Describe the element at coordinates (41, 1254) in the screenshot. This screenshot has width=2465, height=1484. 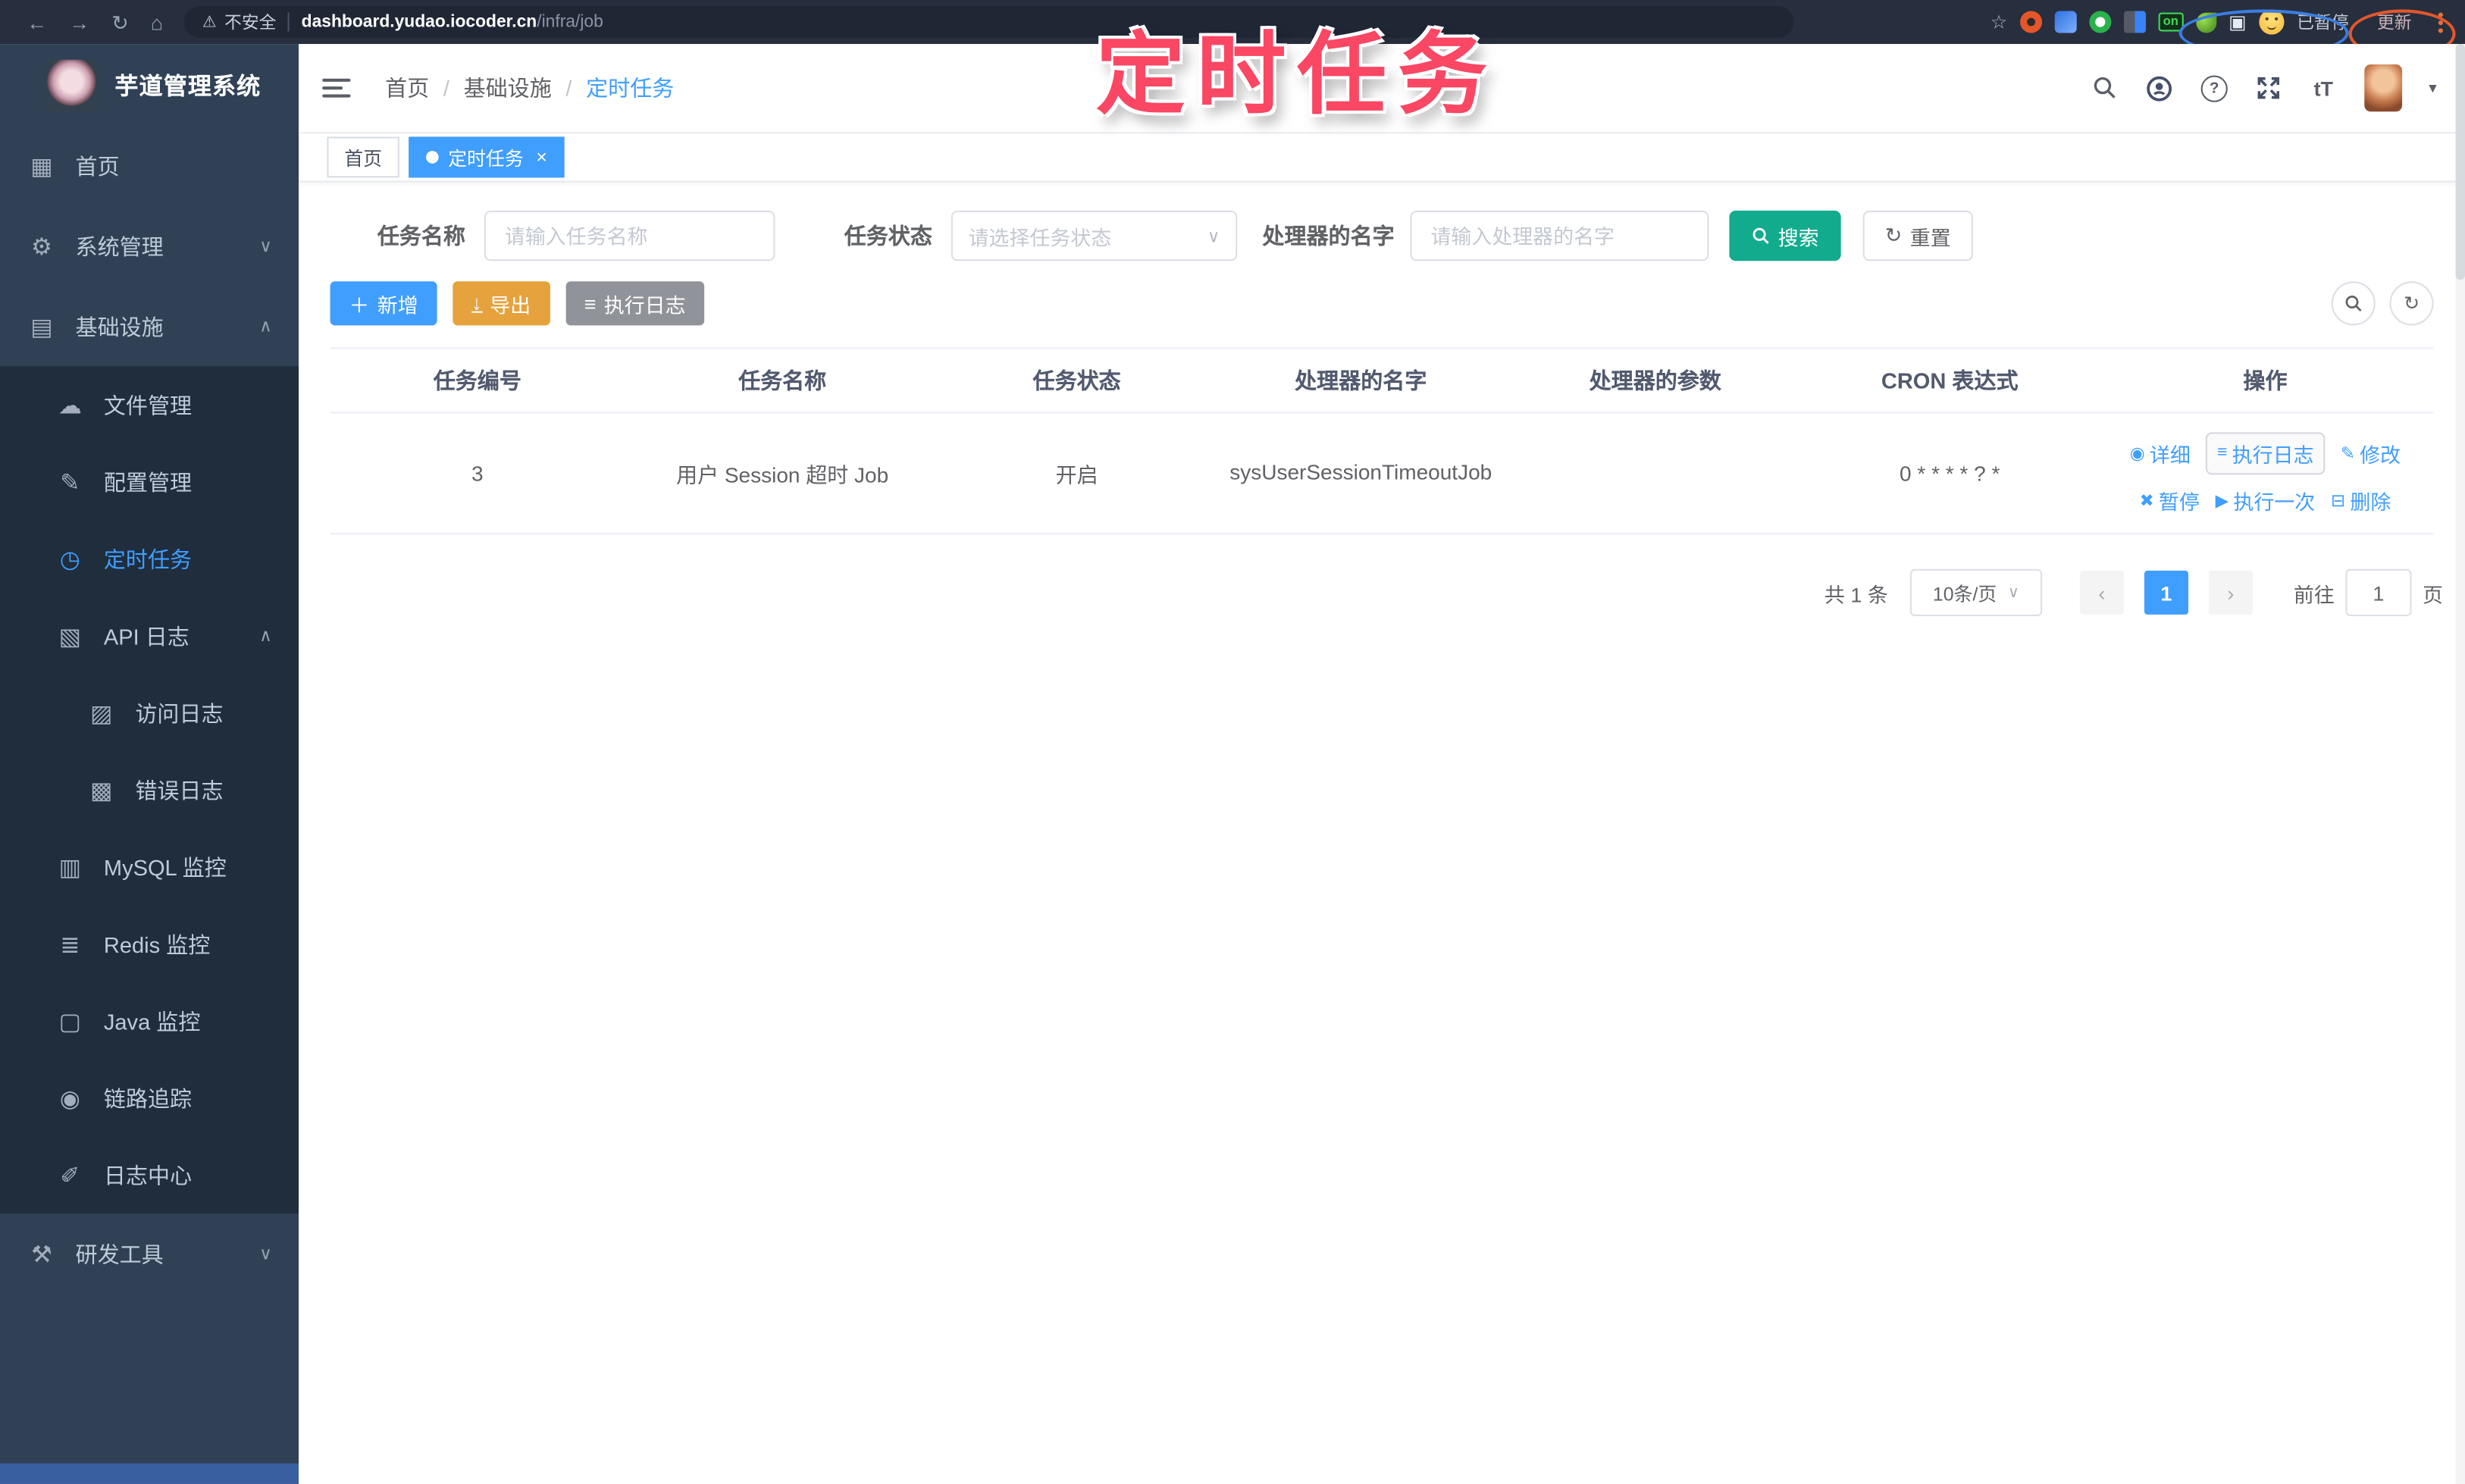
I see `tools-icon: ⚒` at that location.